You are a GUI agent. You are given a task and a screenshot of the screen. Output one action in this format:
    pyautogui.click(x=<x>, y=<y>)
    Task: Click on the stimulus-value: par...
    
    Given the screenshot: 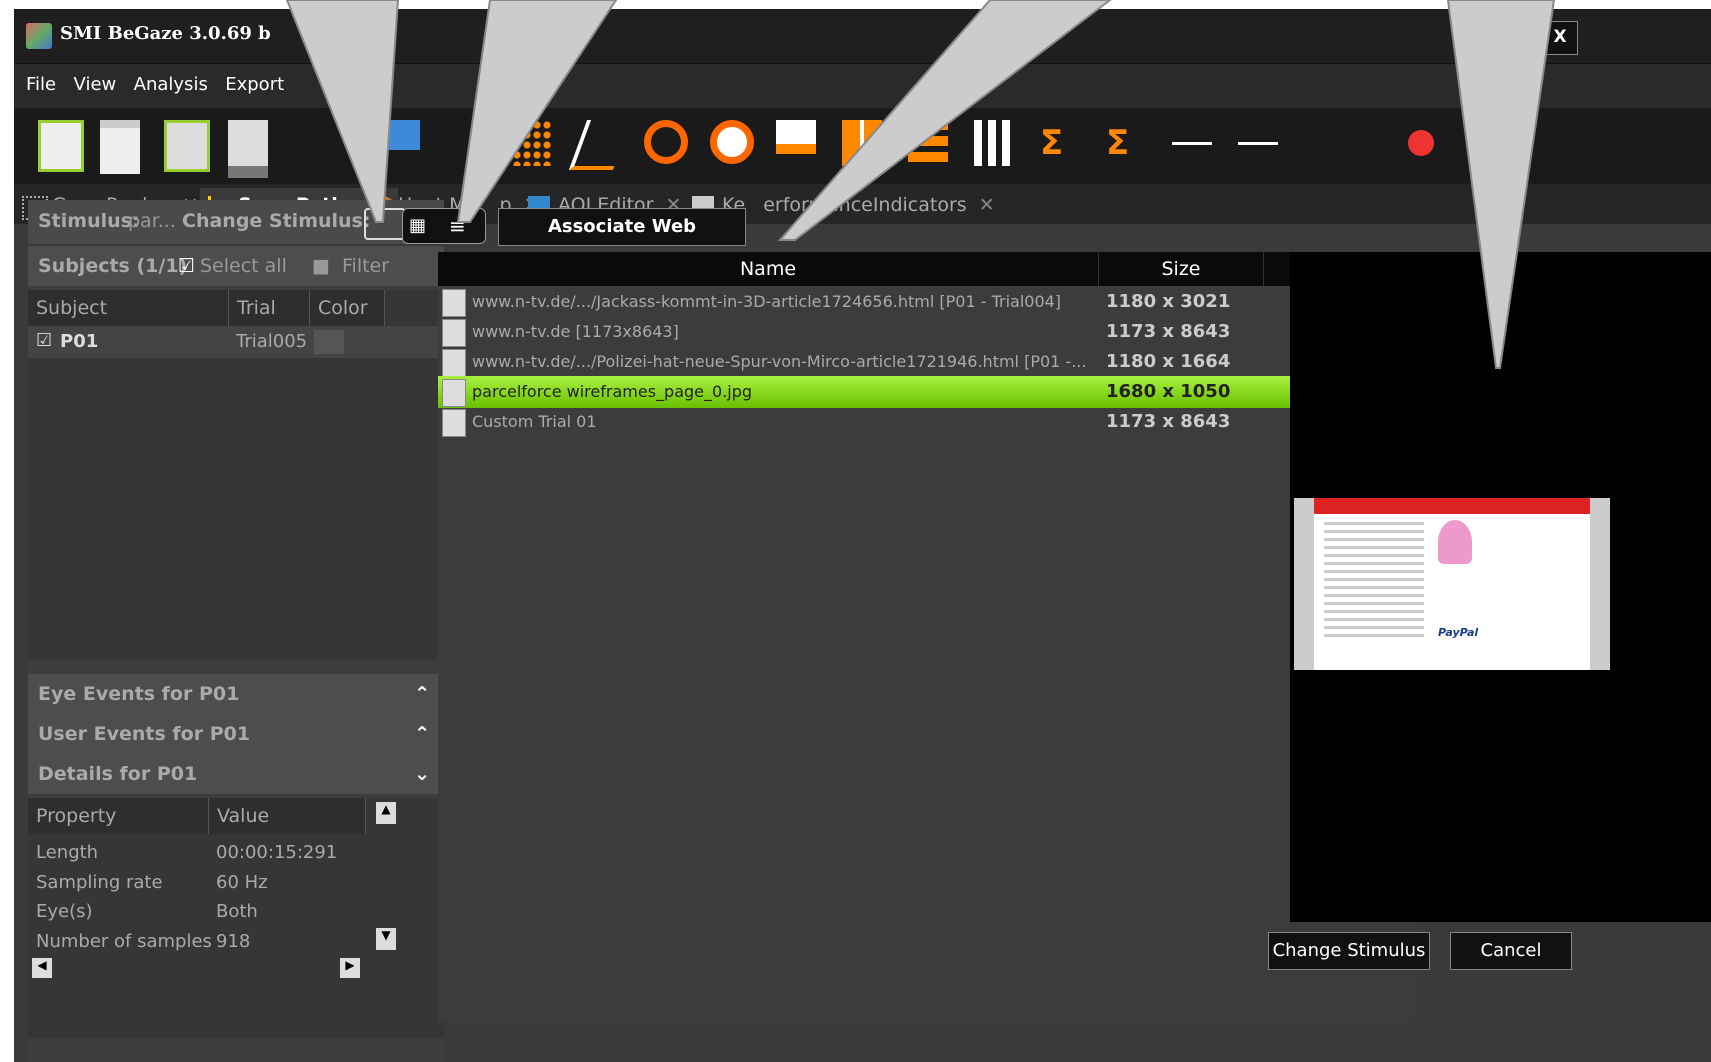 What is the action you would take?
    pyautogui.click(x=152, y=221)
    